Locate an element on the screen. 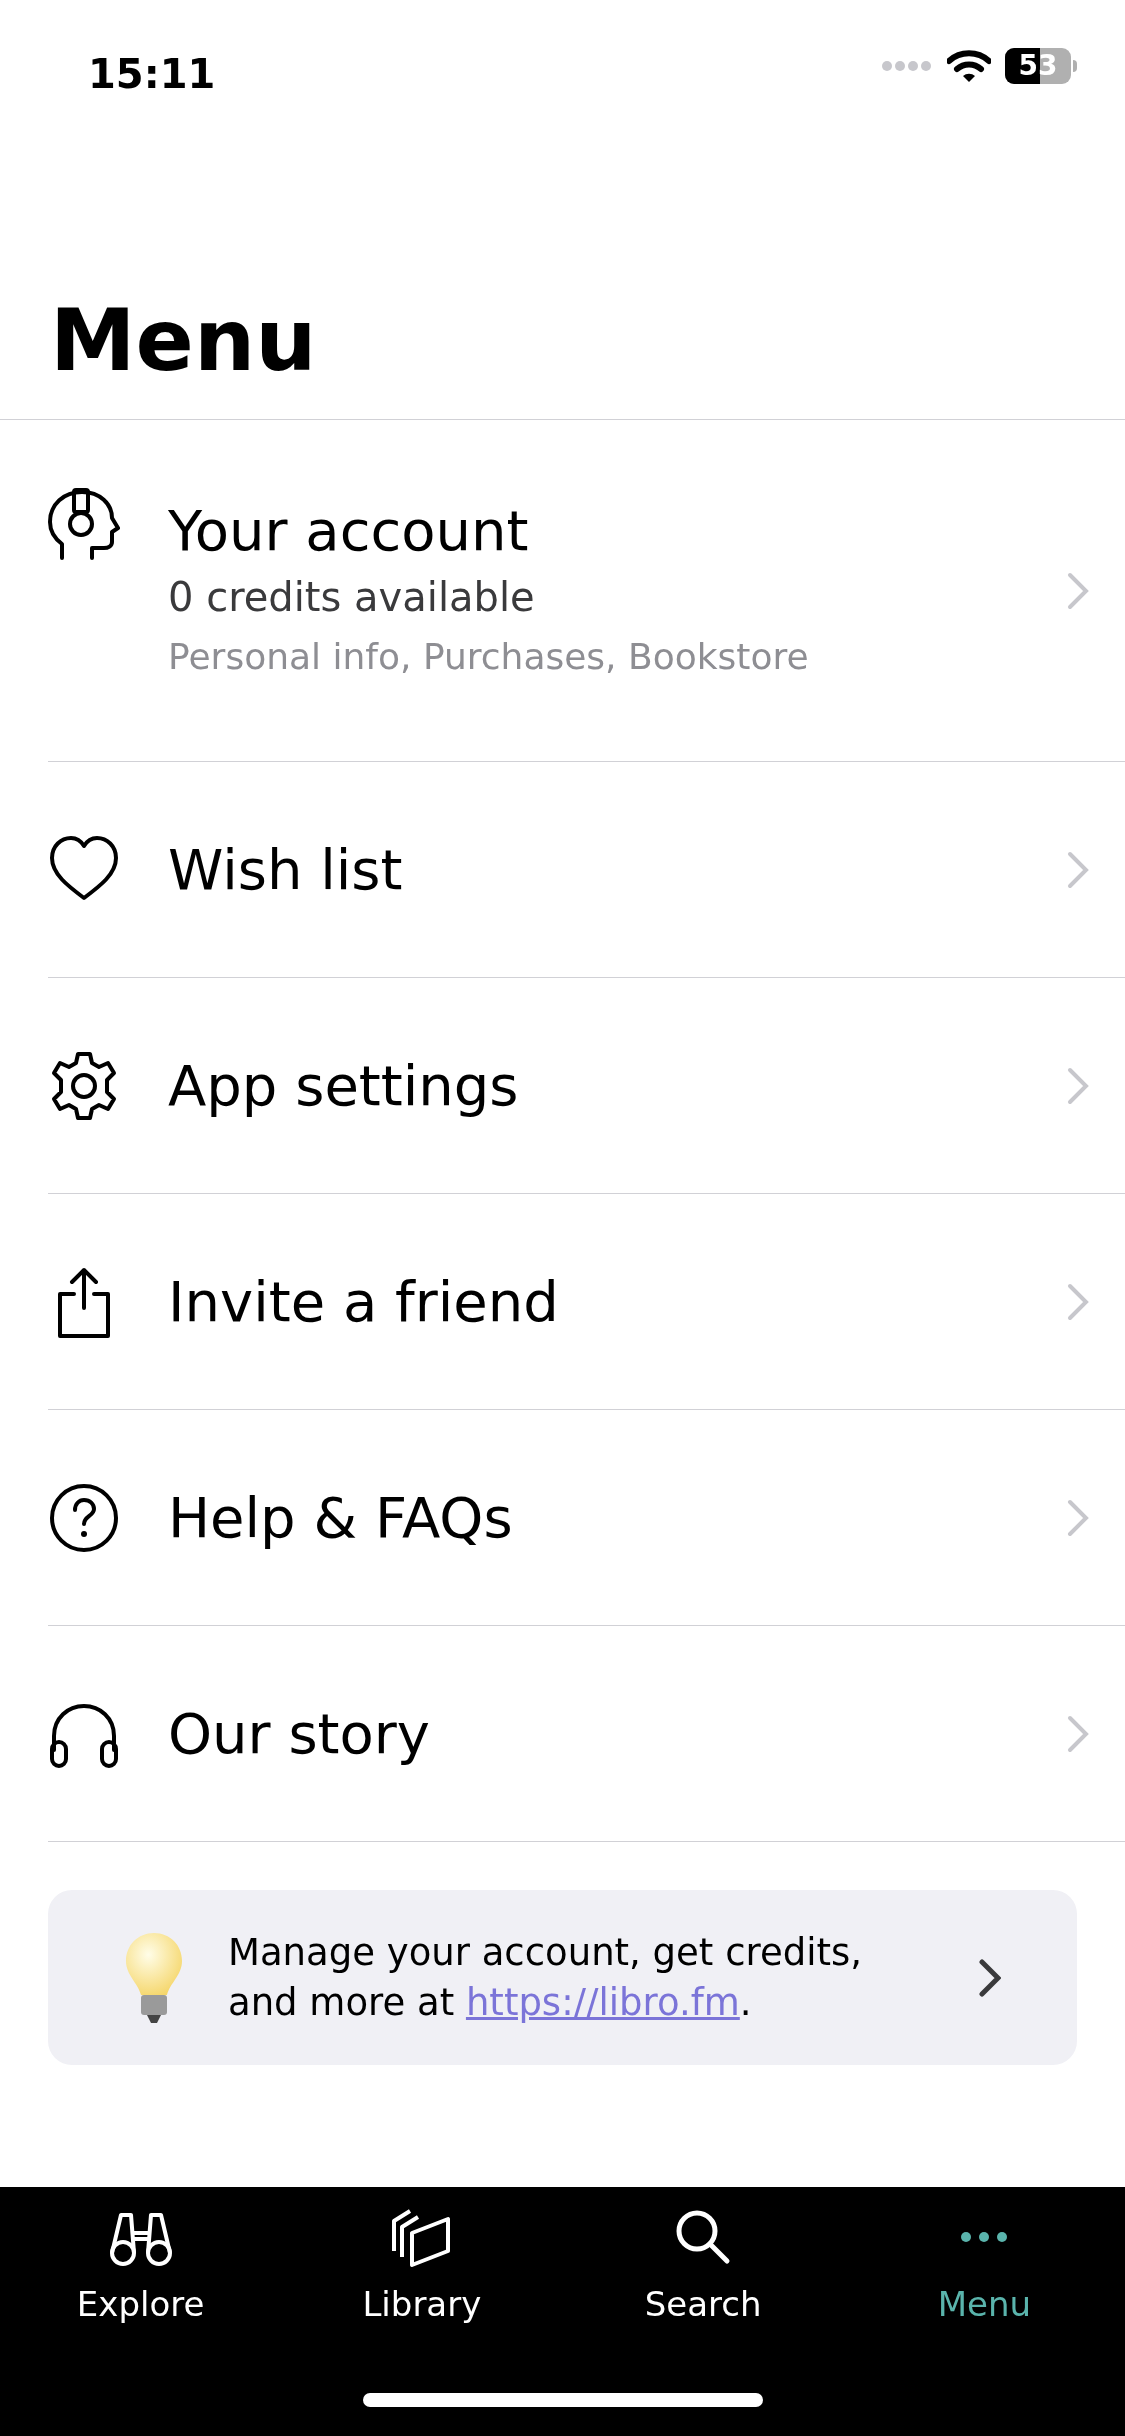  menu-item: Wish list is located at coordinates (586, 870).